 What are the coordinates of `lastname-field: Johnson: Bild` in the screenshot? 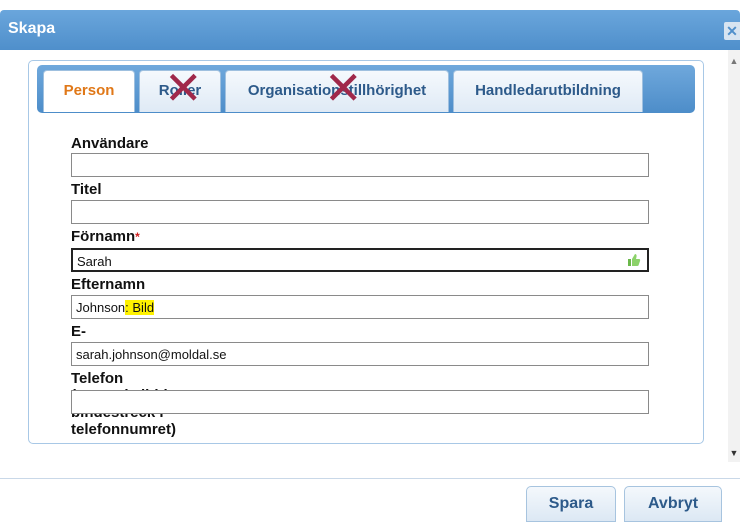 It's located at (360, 307).